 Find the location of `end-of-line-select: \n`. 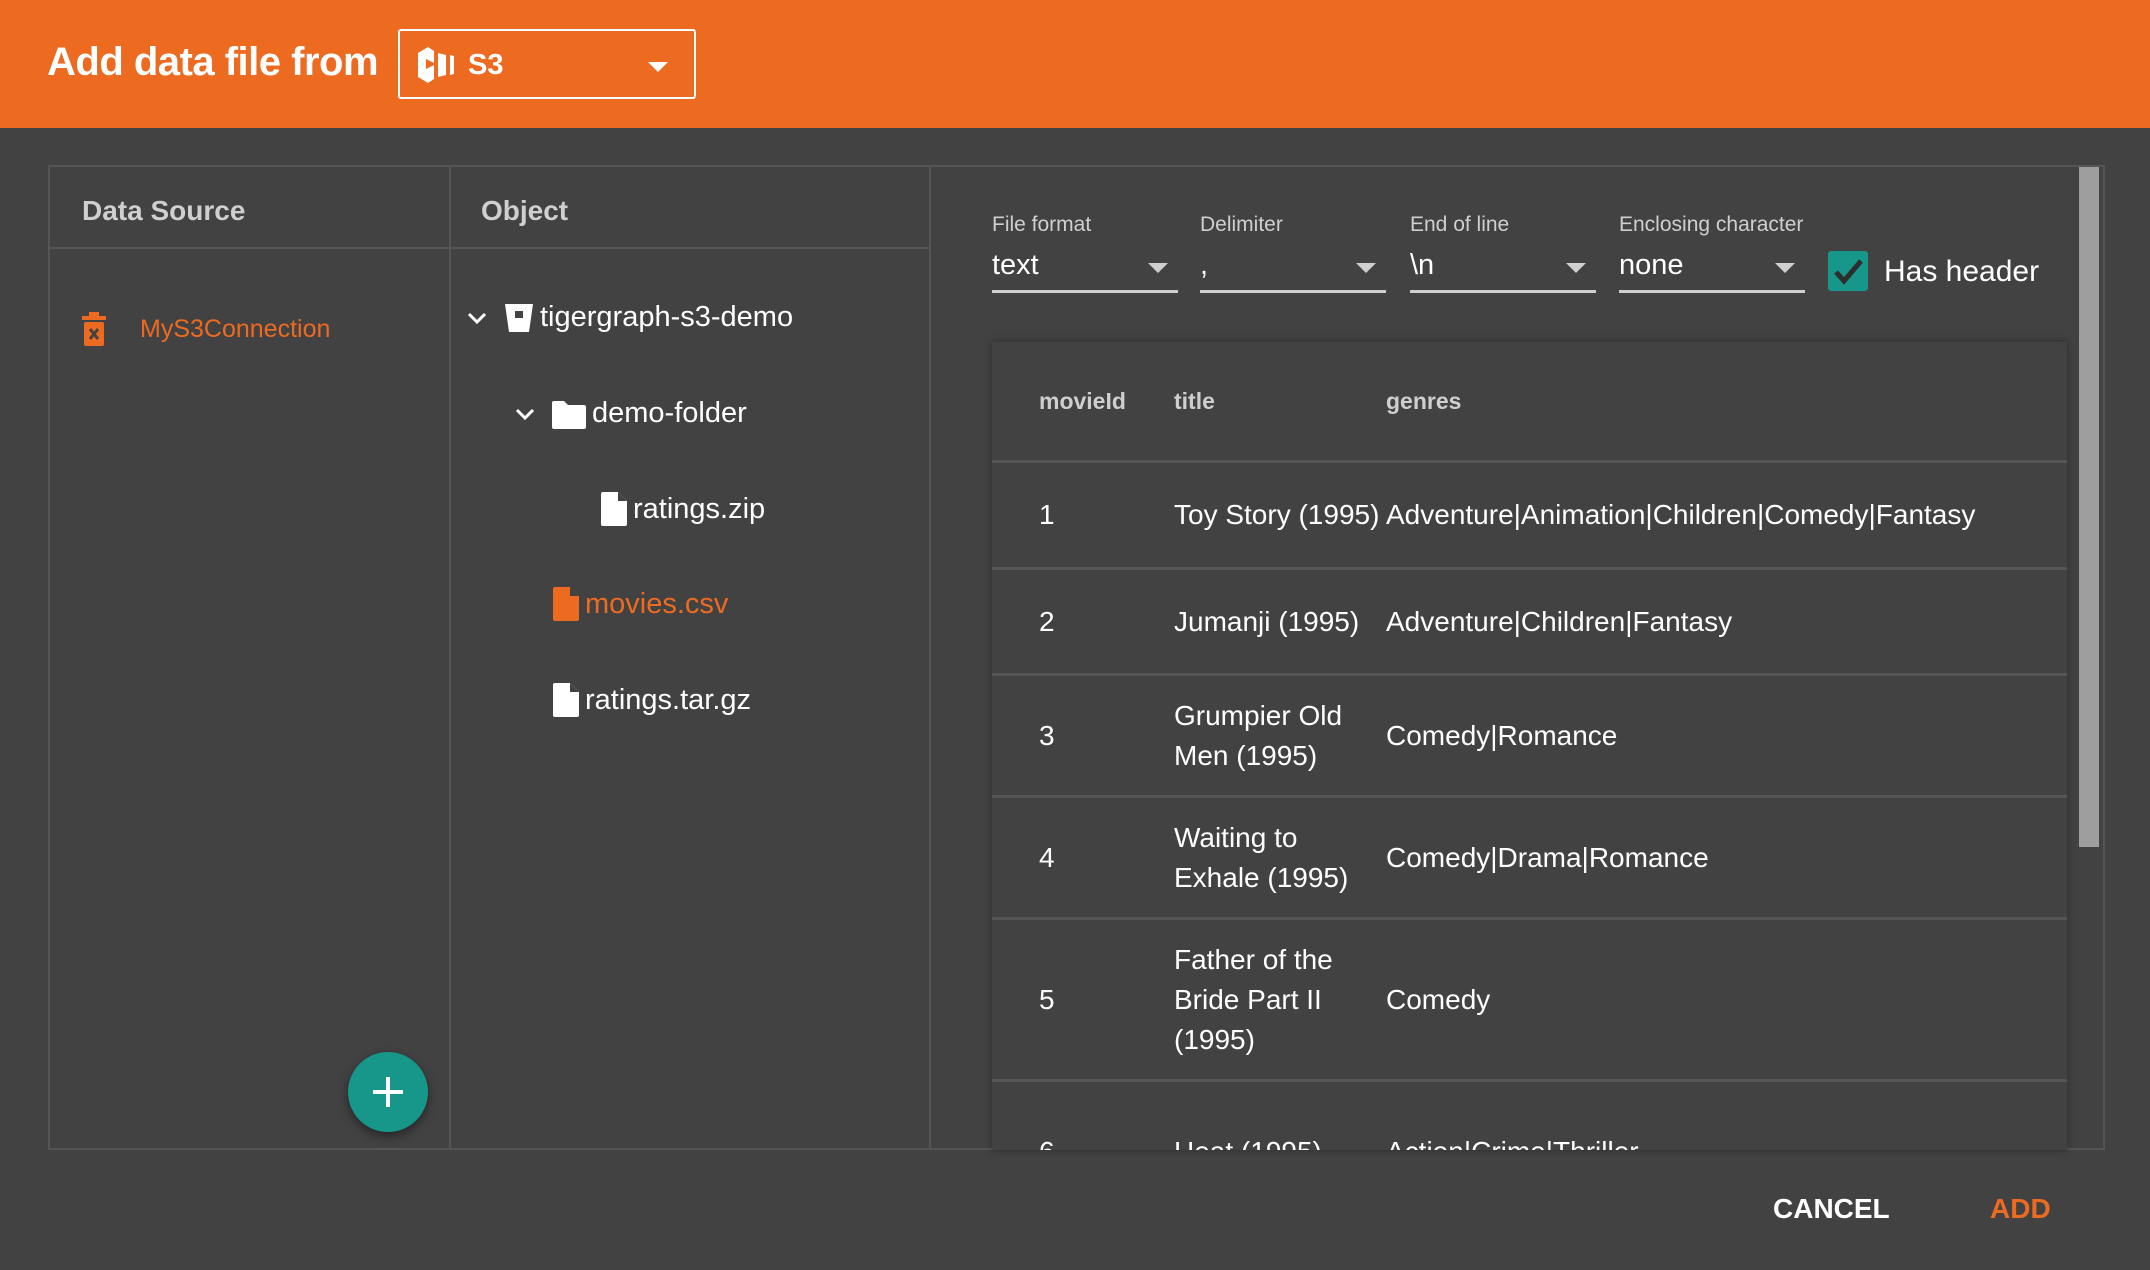

end-of-line-select: \n is located at coordinates (1503, 270).